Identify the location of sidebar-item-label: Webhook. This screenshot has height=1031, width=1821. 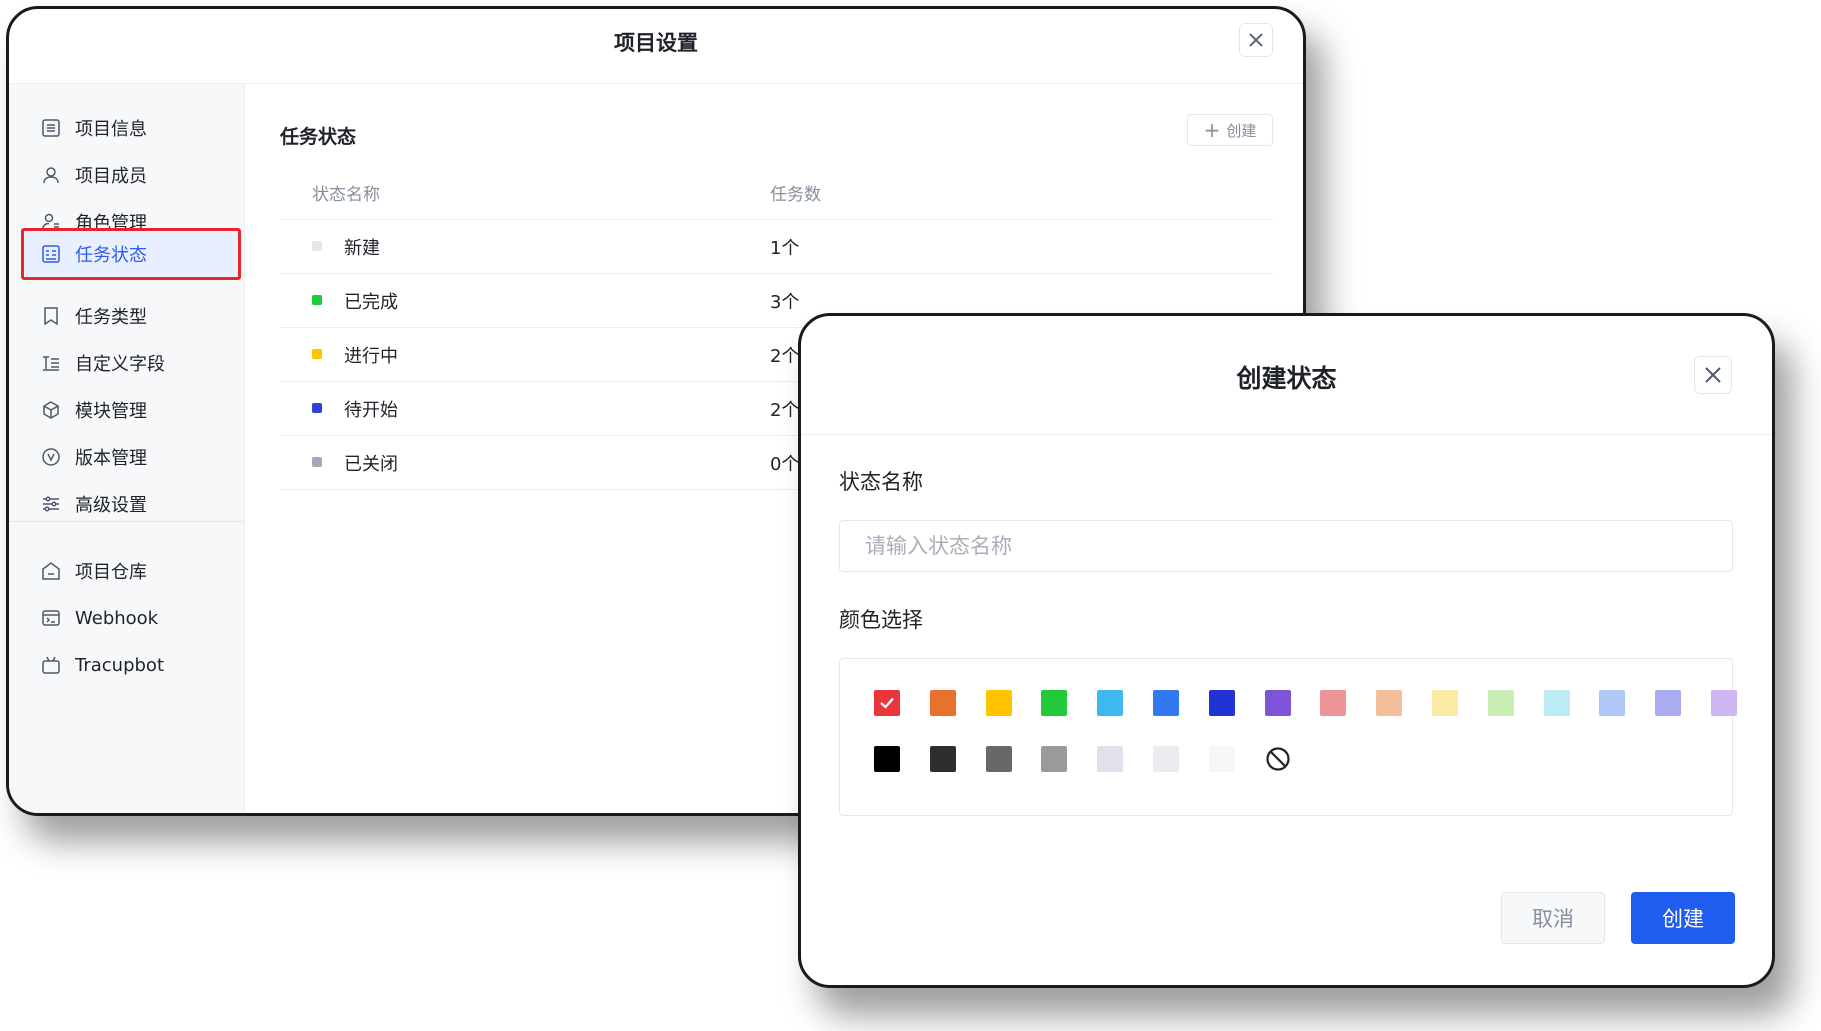
(117, 618).